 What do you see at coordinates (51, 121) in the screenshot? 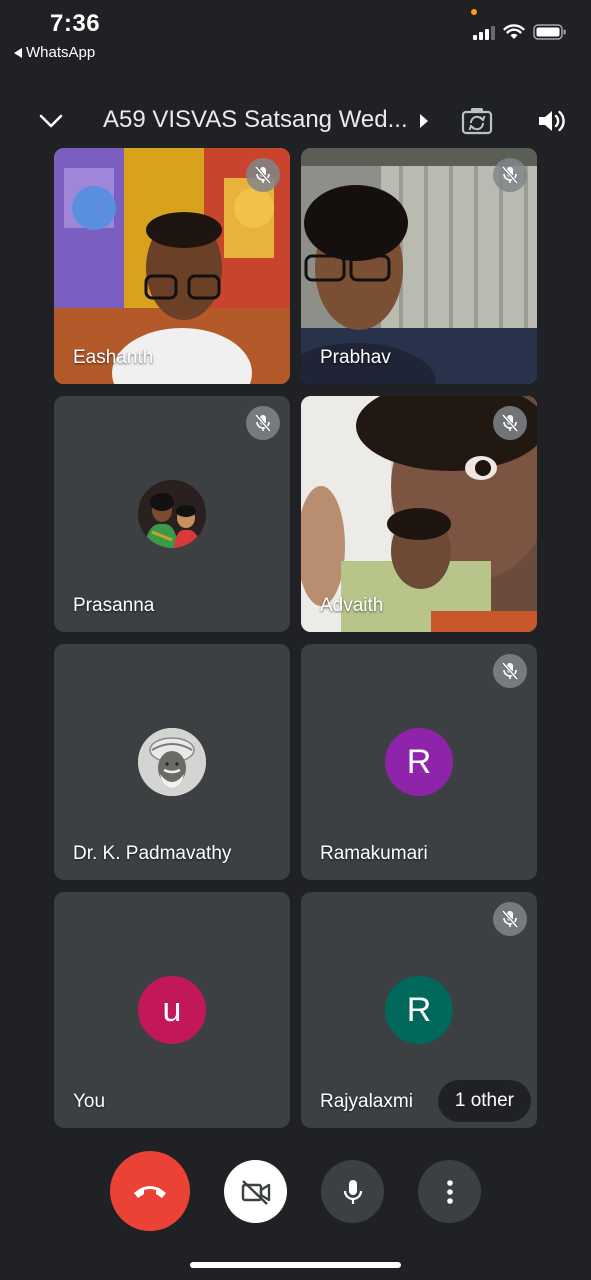
I see `collapse-chevron-down-icon` at bounding box center [51, 121].